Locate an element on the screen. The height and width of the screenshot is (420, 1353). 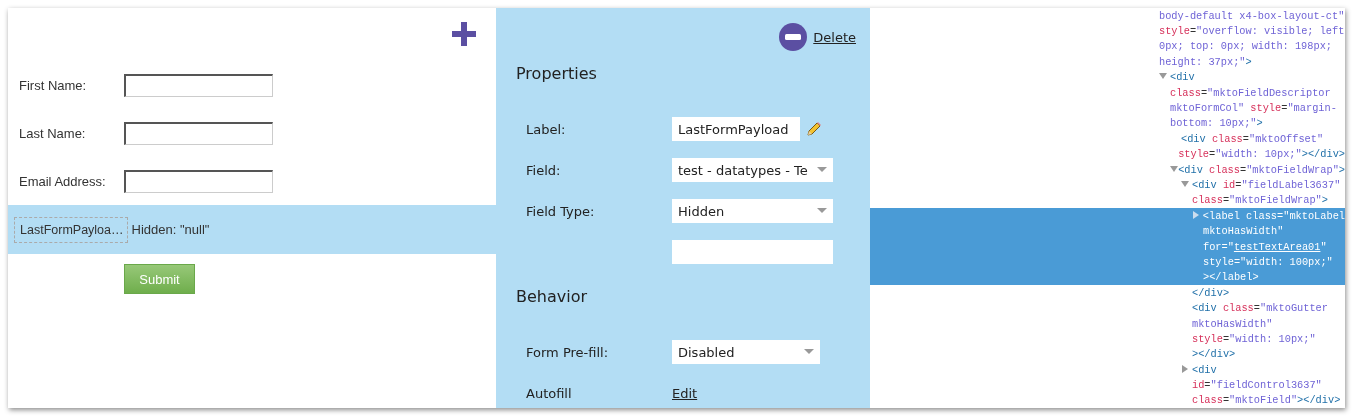
property-label: Form Pre-fill: is located at coordinates (568, 352).